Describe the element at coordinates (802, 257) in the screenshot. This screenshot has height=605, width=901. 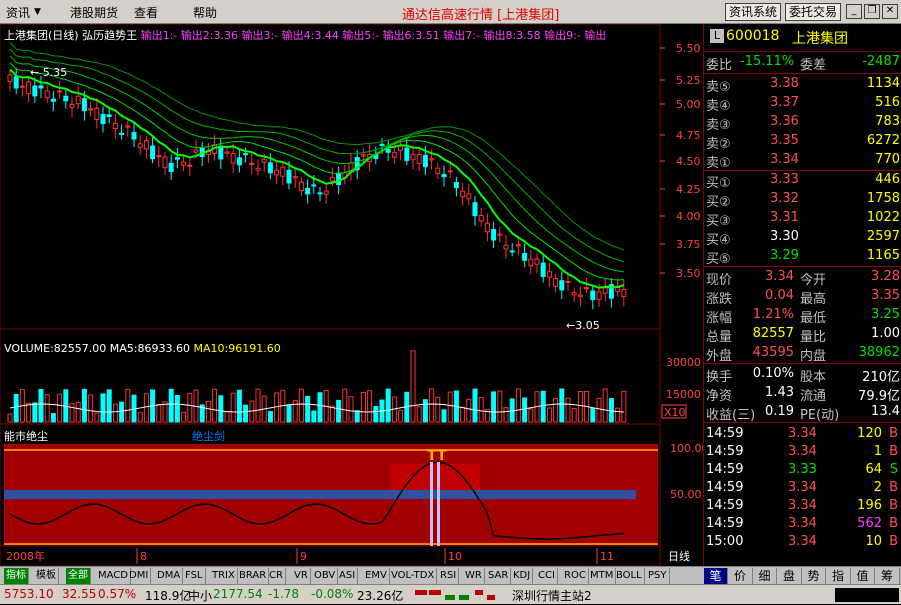
I see `bid-row: 买⑤ 3.29 1165` at that location.